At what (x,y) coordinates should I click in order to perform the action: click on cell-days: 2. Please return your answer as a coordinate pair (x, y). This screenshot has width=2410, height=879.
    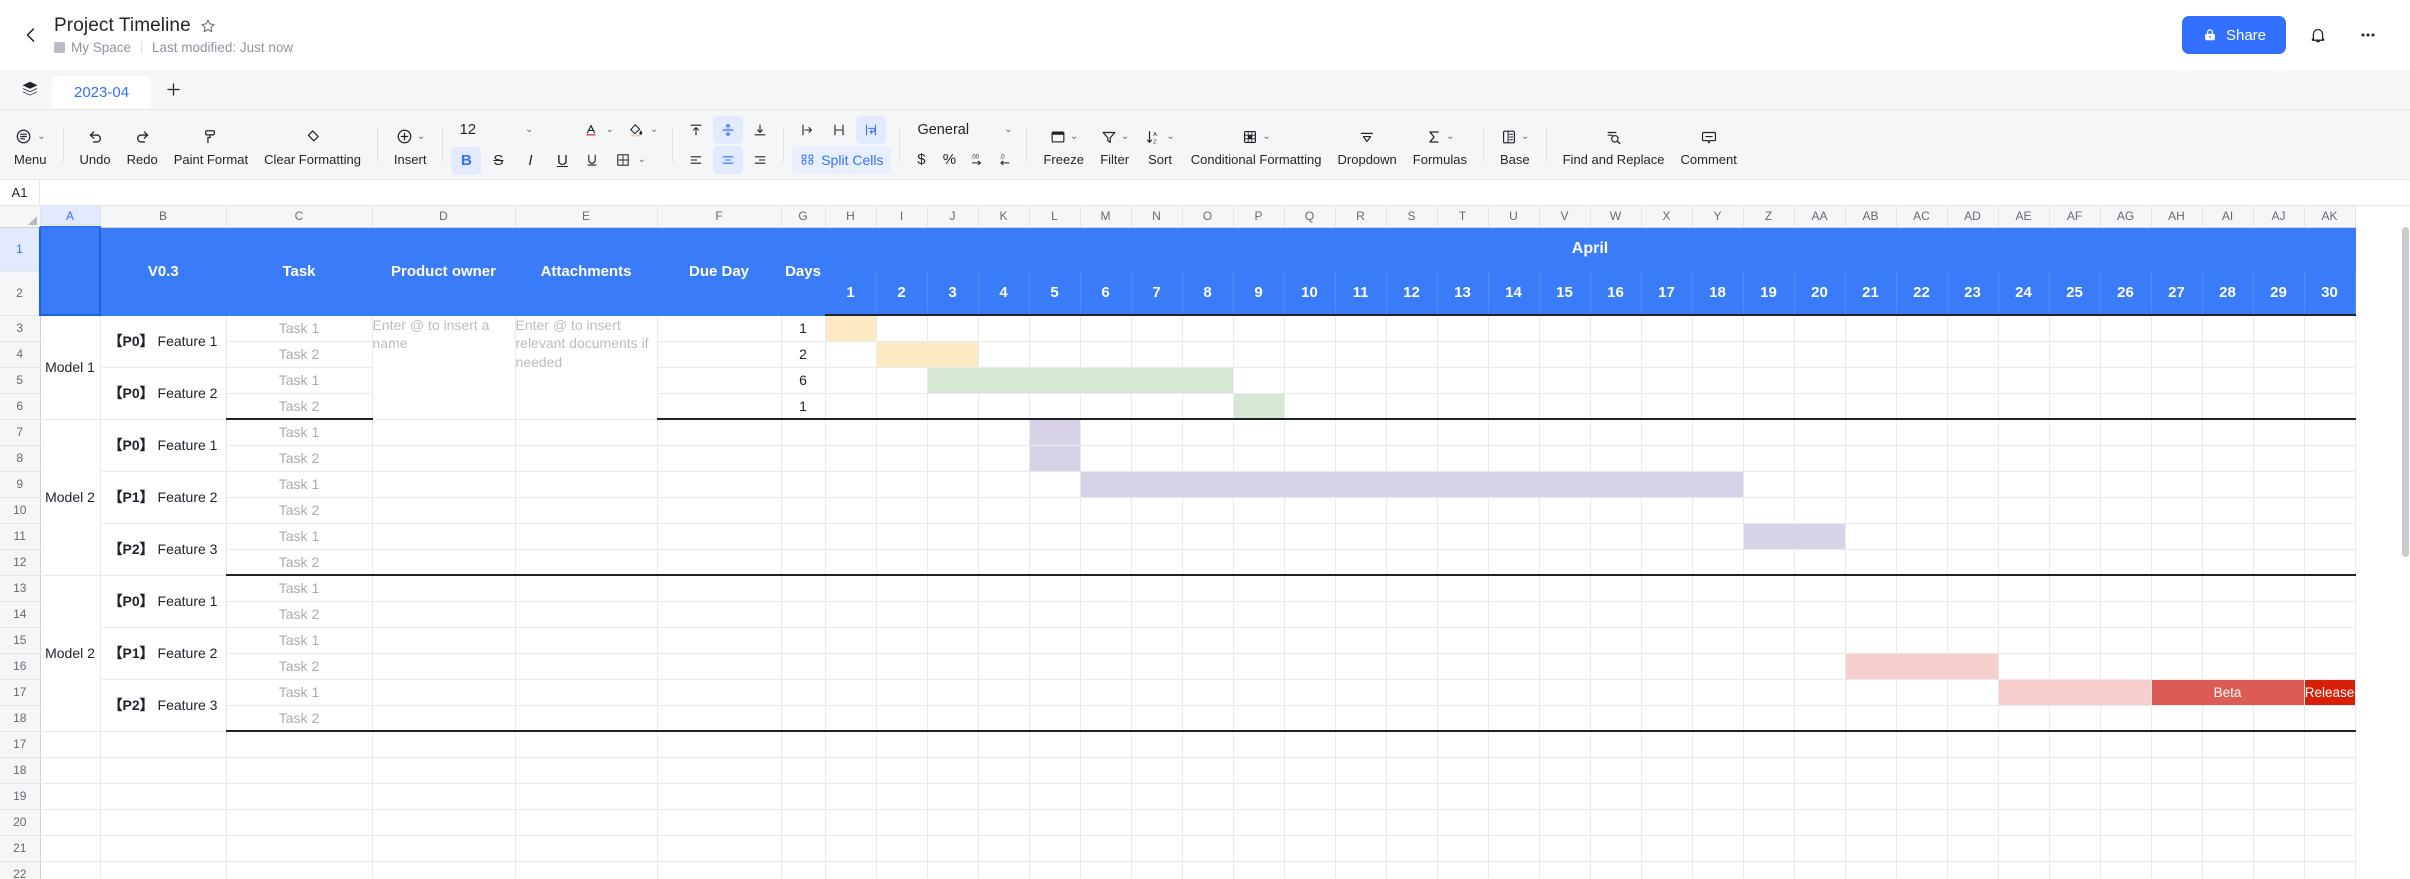
    Looking at the image, I should click on (803, 354).